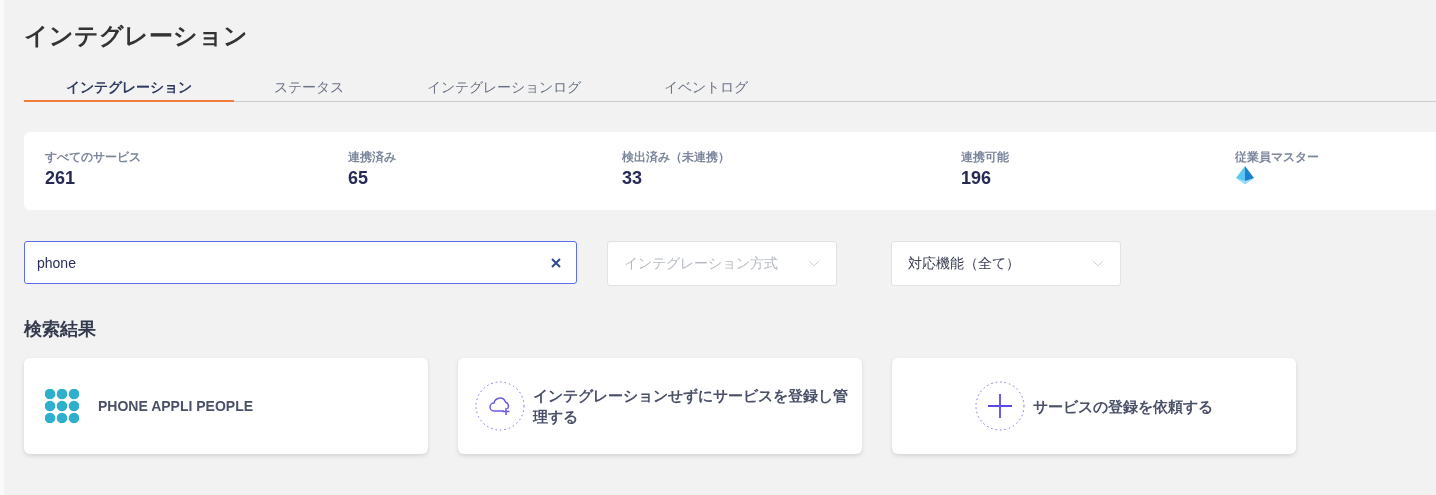 The width and height of the screenshot is (1436, 495). Describe the element at coordinates (985, 157) in the screenshot. I see `stat-label: 連携可能` at that location.